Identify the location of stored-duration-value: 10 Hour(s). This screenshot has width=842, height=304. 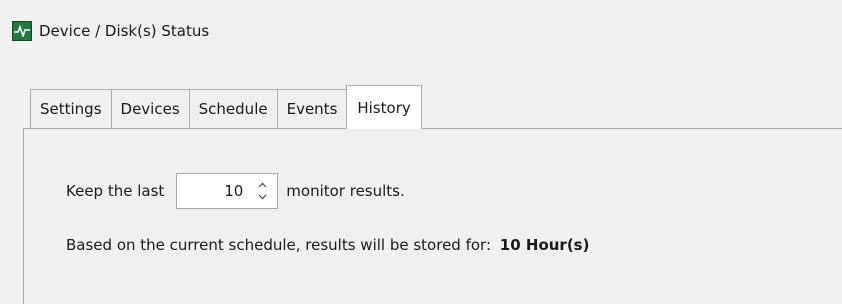
(544, 245).